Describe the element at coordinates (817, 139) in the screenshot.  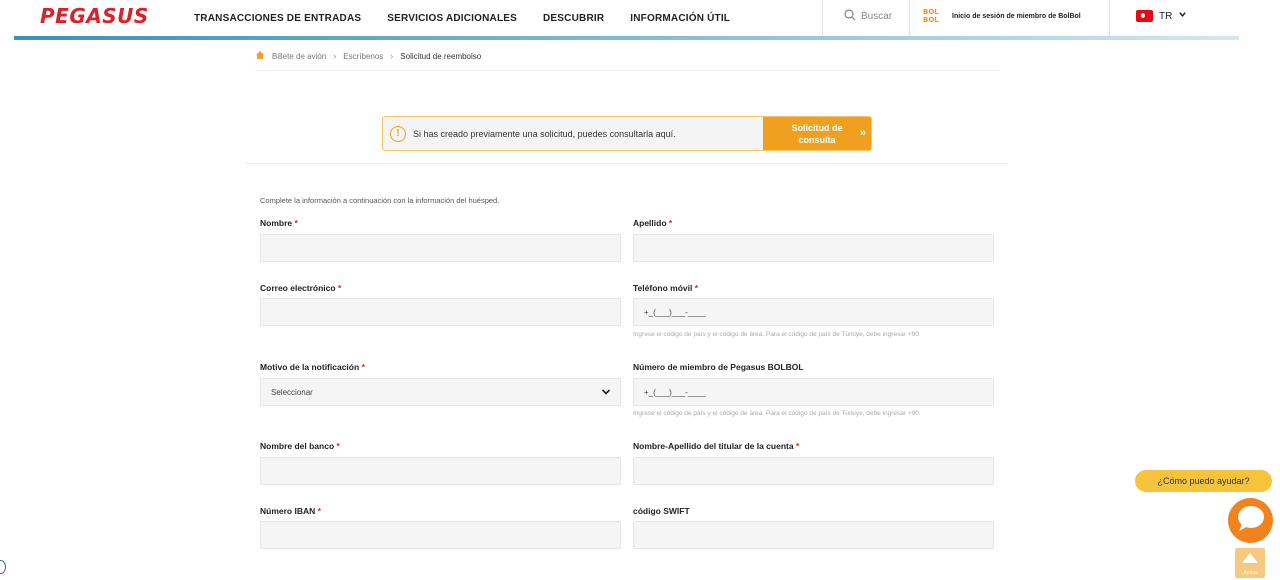
I see `query-button-line2: consulta` at that location.